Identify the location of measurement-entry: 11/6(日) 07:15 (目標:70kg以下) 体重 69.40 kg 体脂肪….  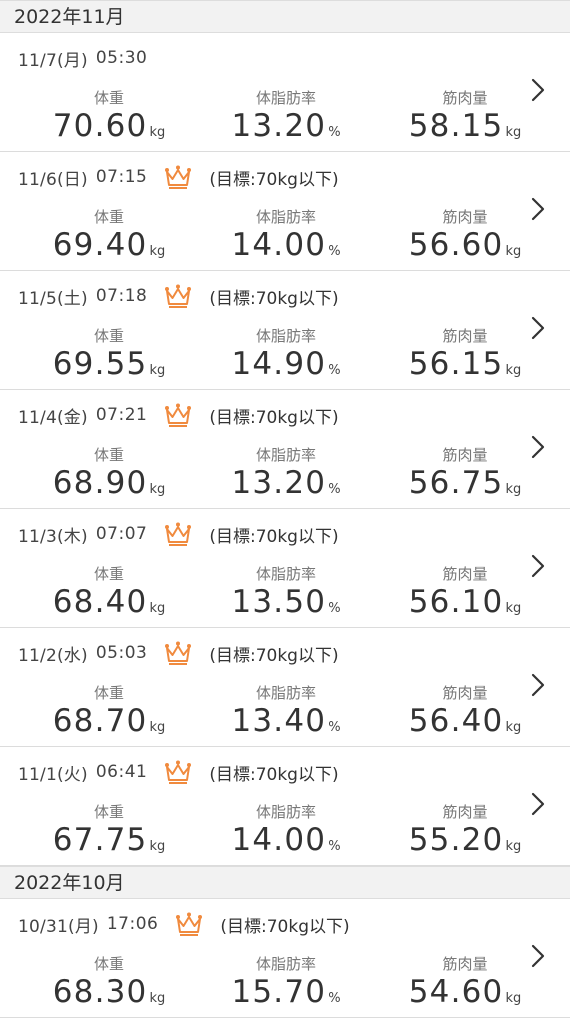
(285, 211).